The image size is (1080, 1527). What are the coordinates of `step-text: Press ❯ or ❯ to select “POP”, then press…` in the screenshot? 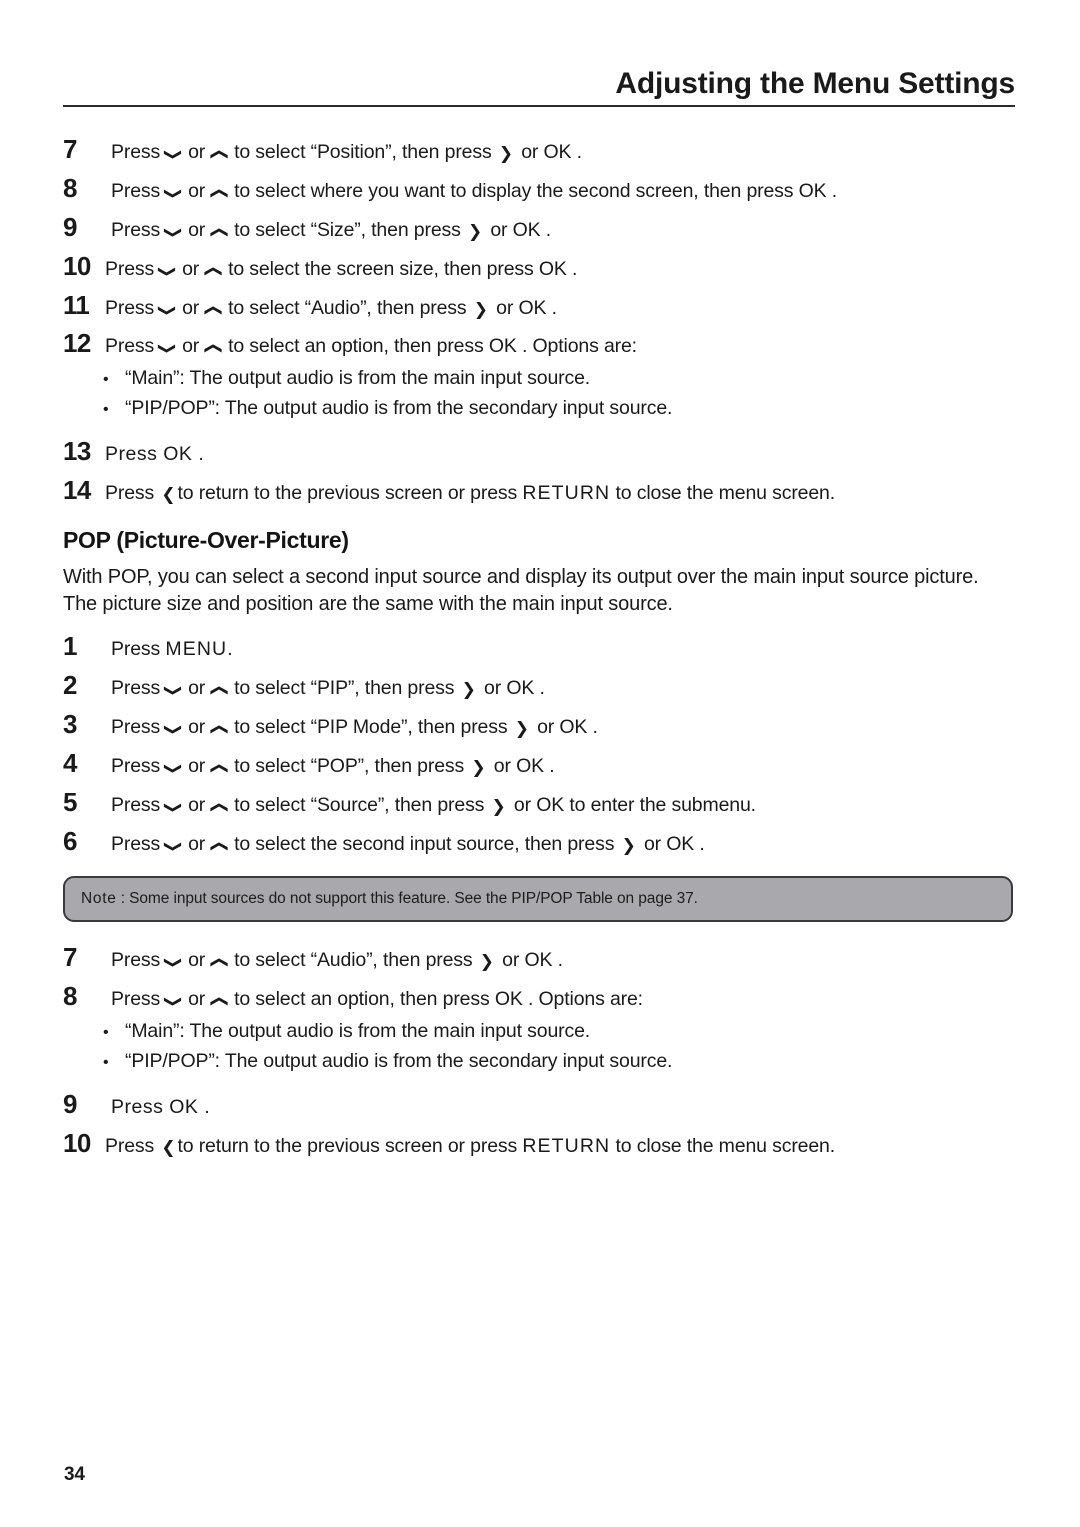 It's located at (564, 766).